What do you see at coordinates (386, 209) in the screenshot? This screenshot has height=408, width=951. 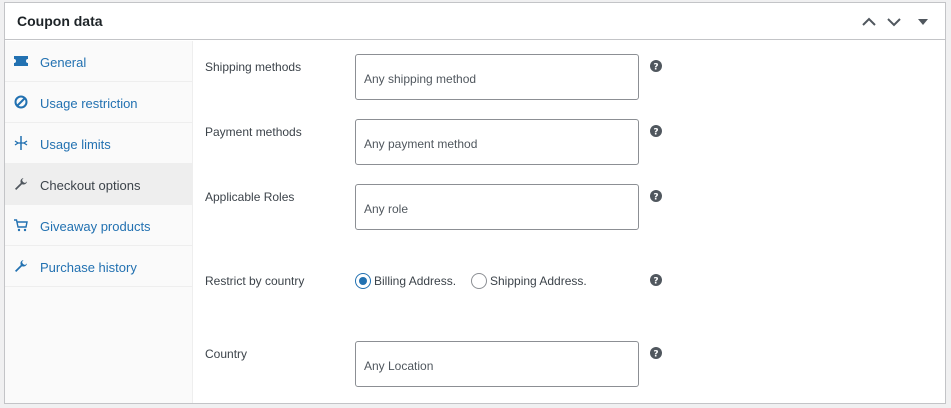 I see `applicable-roles-placeholder: Any role` at bounding box center [386, 209].